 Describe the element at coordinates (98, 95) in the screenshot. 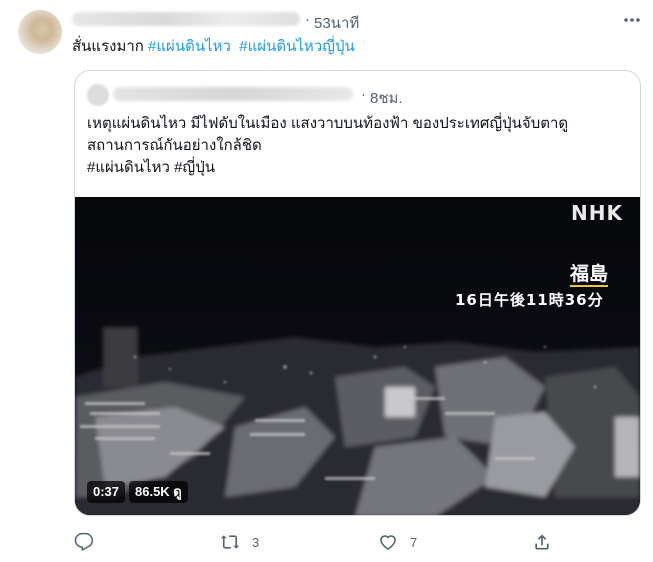

I see `quoted-avatar` at that location.